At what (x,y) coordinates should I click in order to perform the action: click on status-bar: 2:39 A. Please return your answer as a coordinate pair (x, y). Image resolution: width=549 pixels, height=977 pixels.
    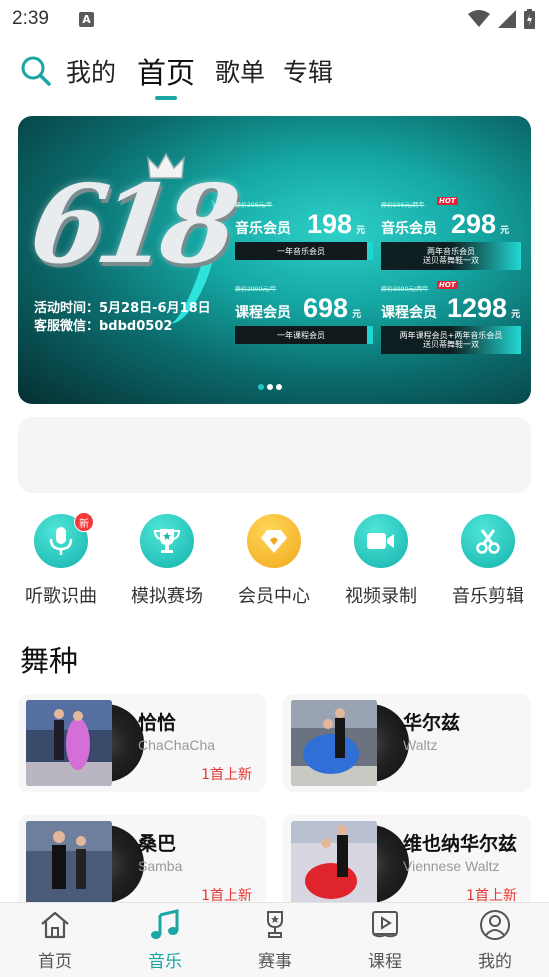
    Looking at the image, I should click on (274, 19).